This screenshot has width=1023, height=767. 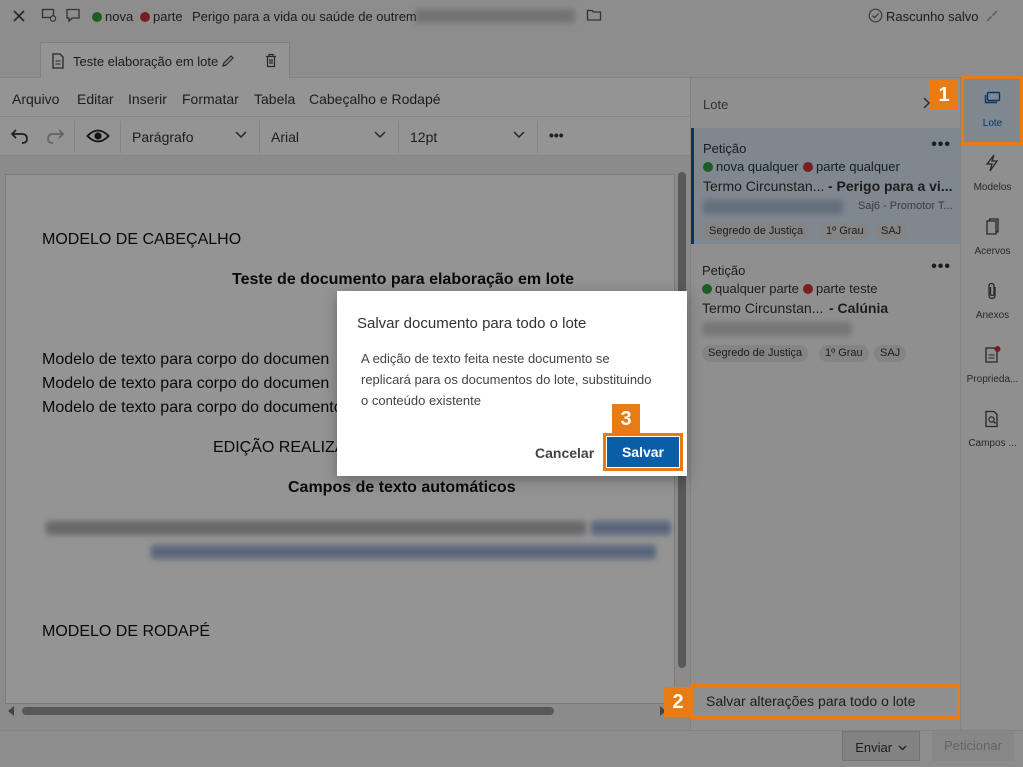 What do you see at coordinates (992, 110) in the screenshot?
I see `callout-1-highlight` at bounding box center [992, 110].